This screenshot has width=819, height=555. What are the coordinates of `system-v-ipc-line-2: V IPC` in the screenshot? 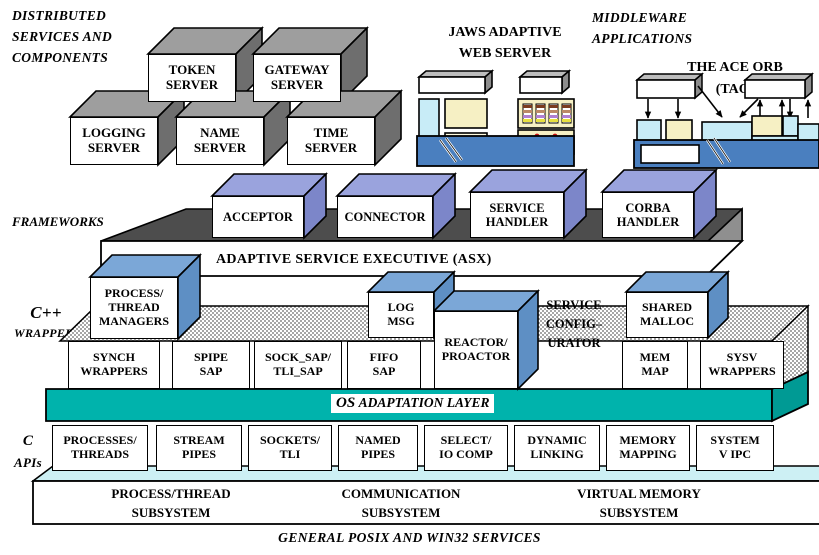 It's located at (735, 454).